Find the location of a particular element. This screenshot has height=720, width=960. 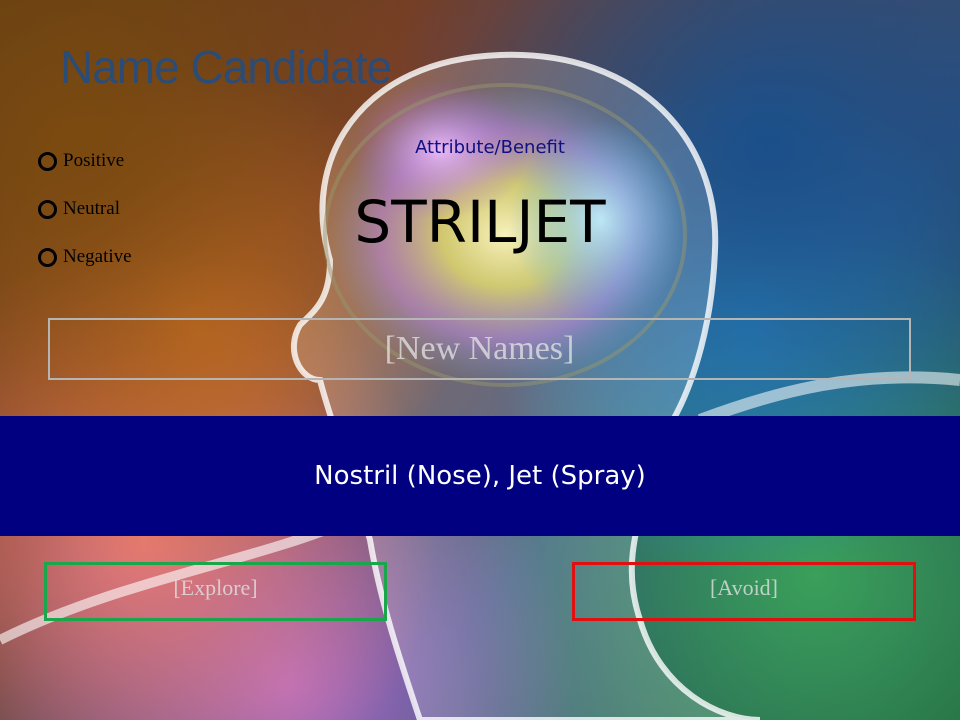

rating-option-positive: Positive is located at coordinates (85, 166).